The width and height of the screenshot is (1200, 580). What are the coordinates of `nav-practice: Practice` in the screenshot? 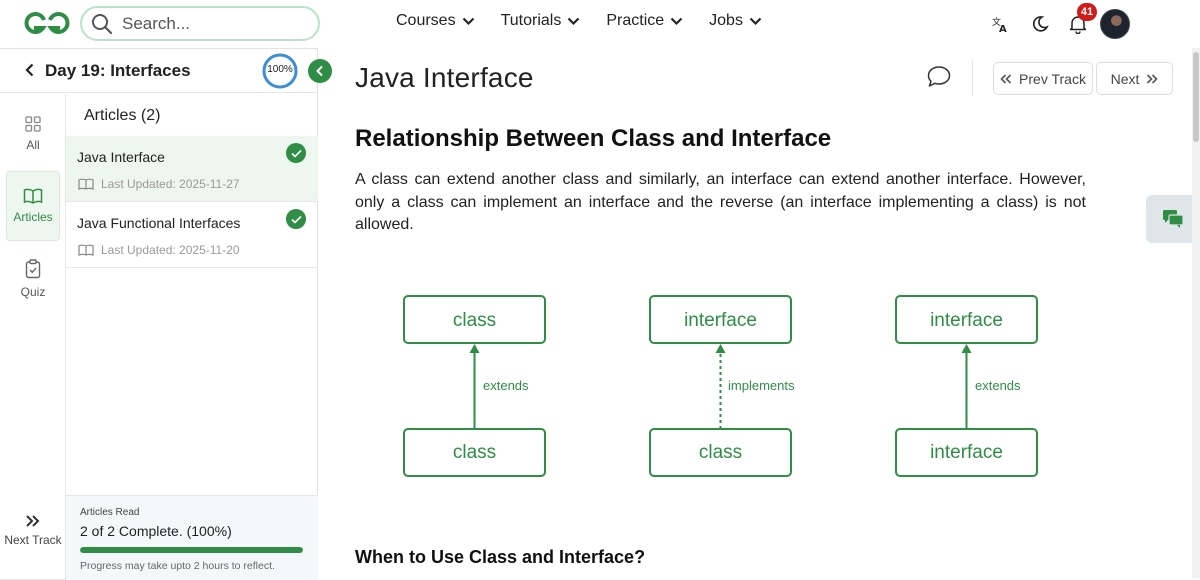 It's located at (644, 21).